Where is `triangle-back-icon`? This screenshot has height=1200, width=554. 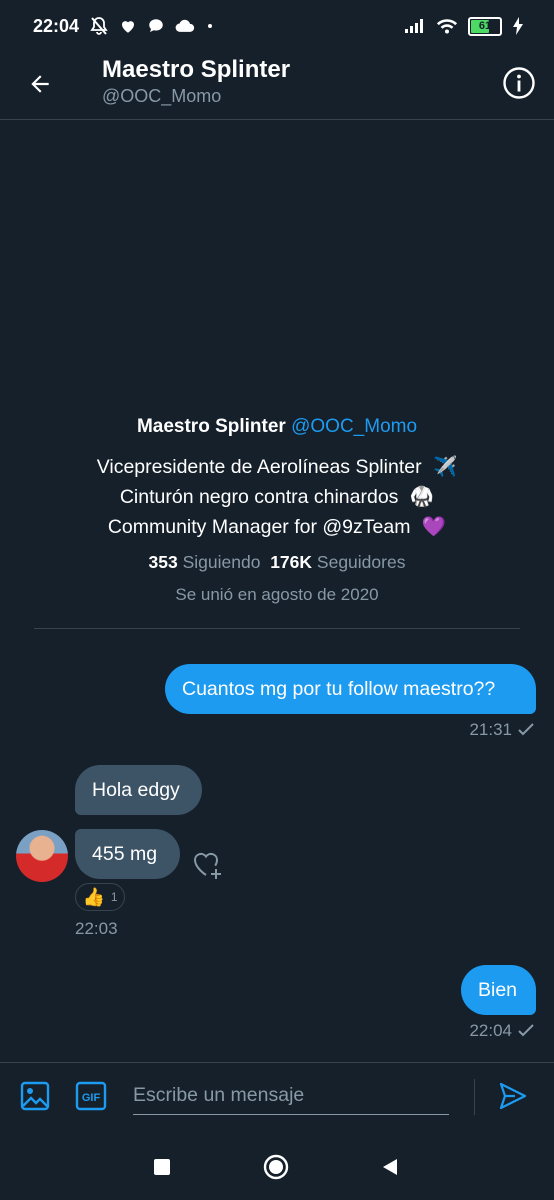
triangle-back-icon is located at coordinates (390, 1167).